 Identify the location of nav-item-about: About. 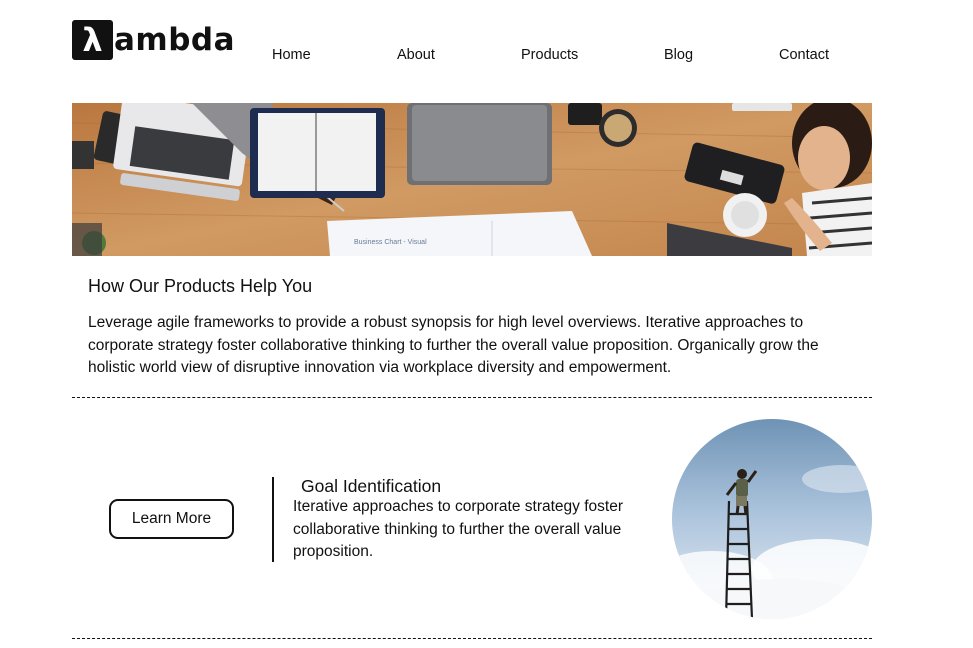
(416, 55).